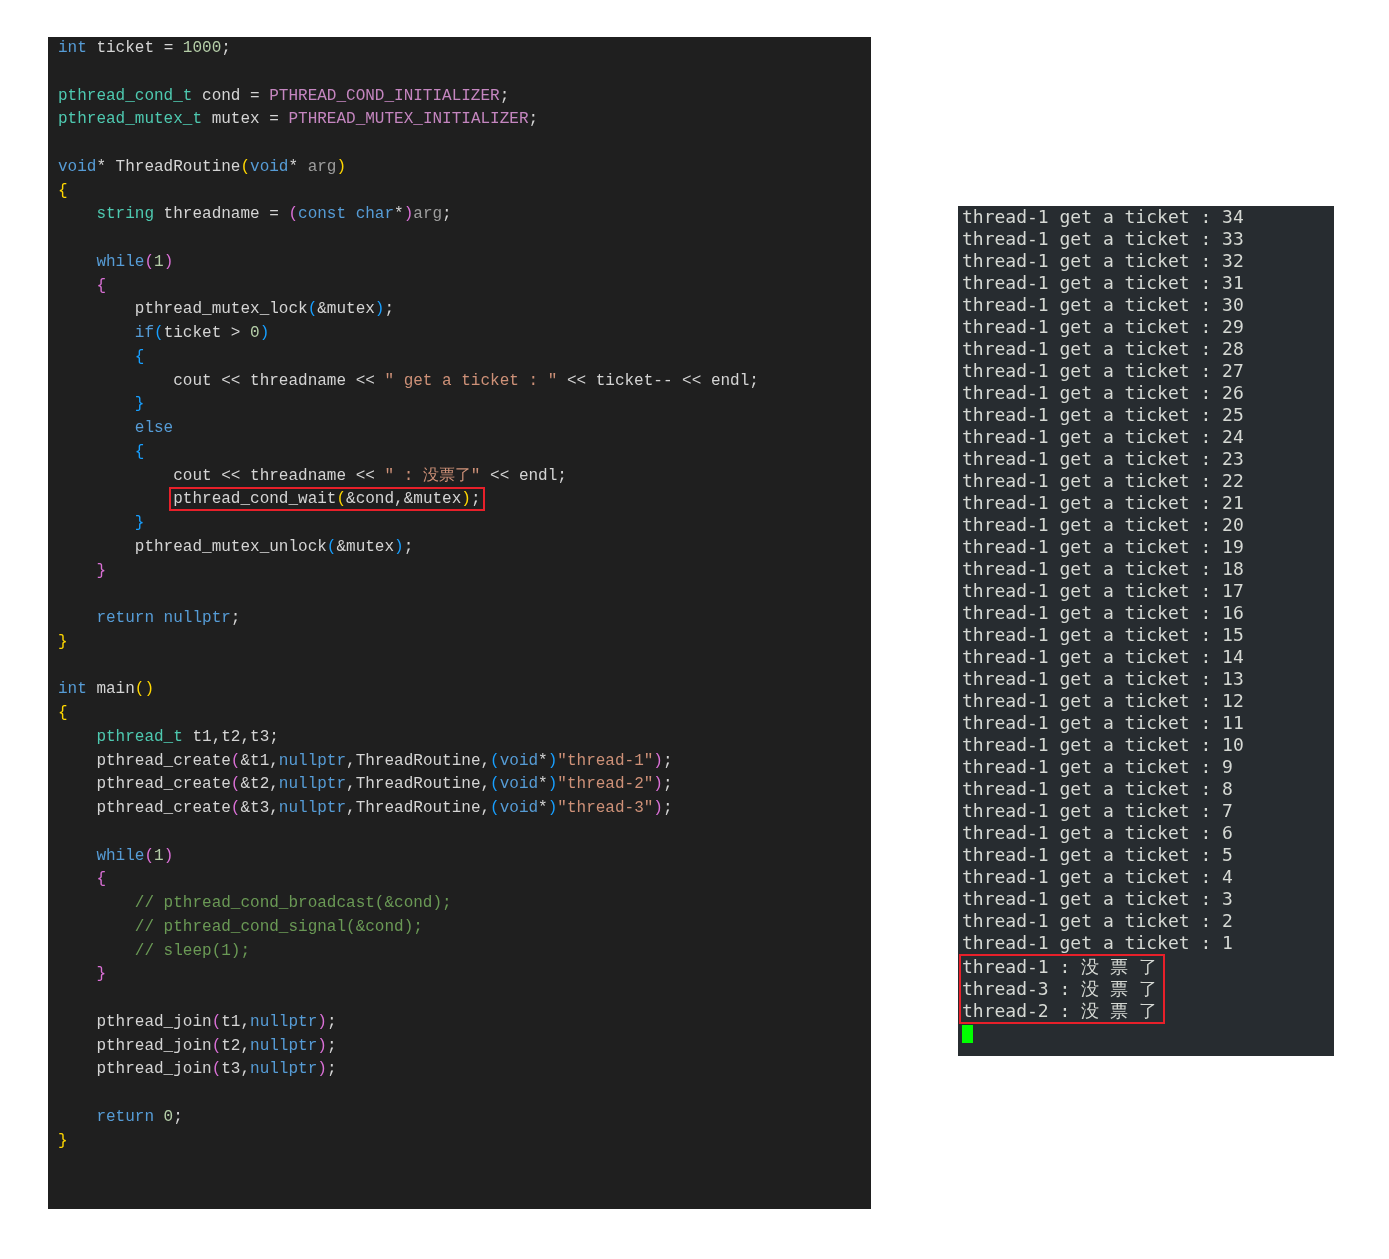 This screenshot has height=1259, width=1389. I want to click on code-line: pthread_create(&t3,nullptr,ThreadRoutine,(void*)"thread-3");, so click(384, 808).